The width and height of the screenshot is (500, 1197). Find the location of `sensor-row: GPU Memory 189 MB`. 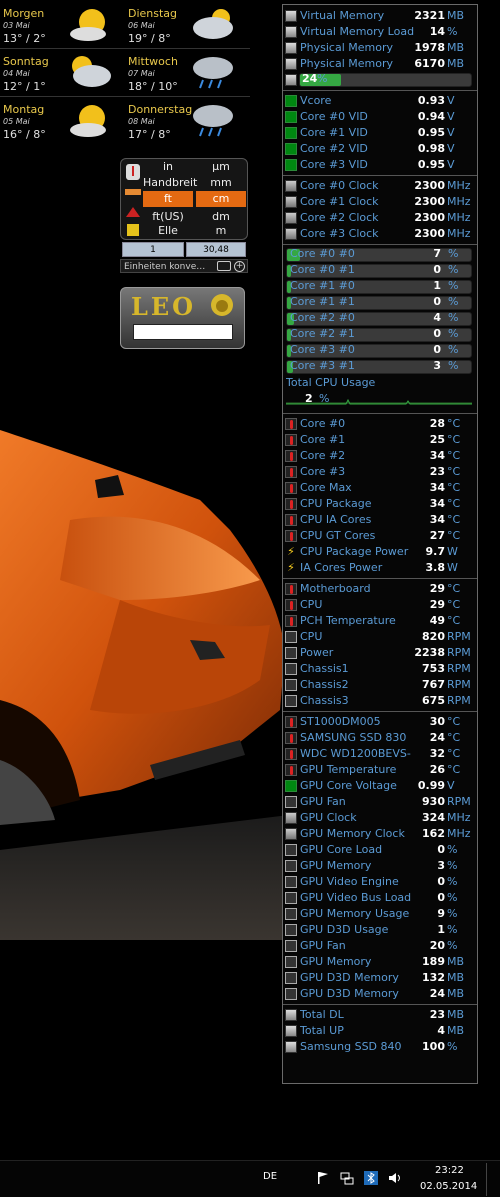

sensor-row: GPU Memory 189 MB is located at coordinates (380, 962).